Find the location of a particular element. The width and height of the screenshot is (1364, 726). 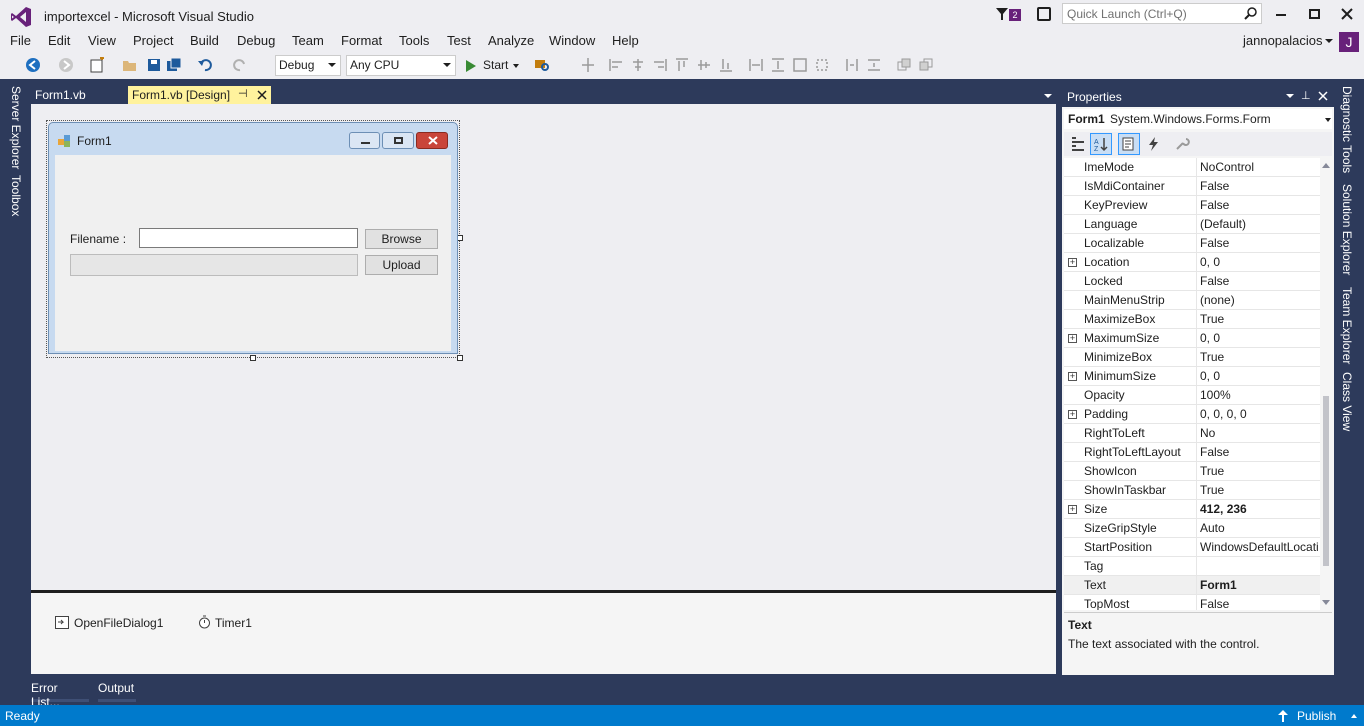

toolbox-tab: Toolbox is located at coordinates (16, 195).